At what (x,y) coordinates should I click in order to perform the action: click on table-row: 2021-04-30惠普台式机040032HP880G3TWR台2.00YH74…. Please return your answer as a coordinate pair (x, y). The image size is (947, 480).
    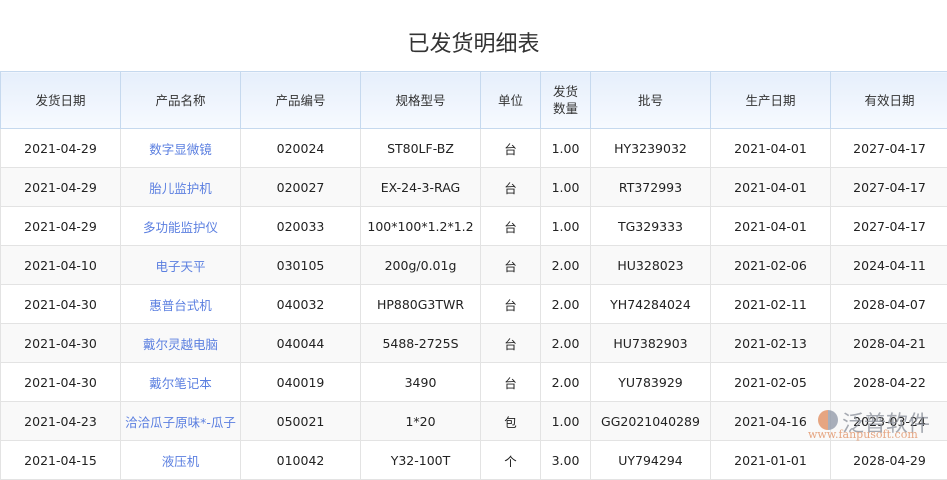
    Looking at the image, I should click on (474, 304).